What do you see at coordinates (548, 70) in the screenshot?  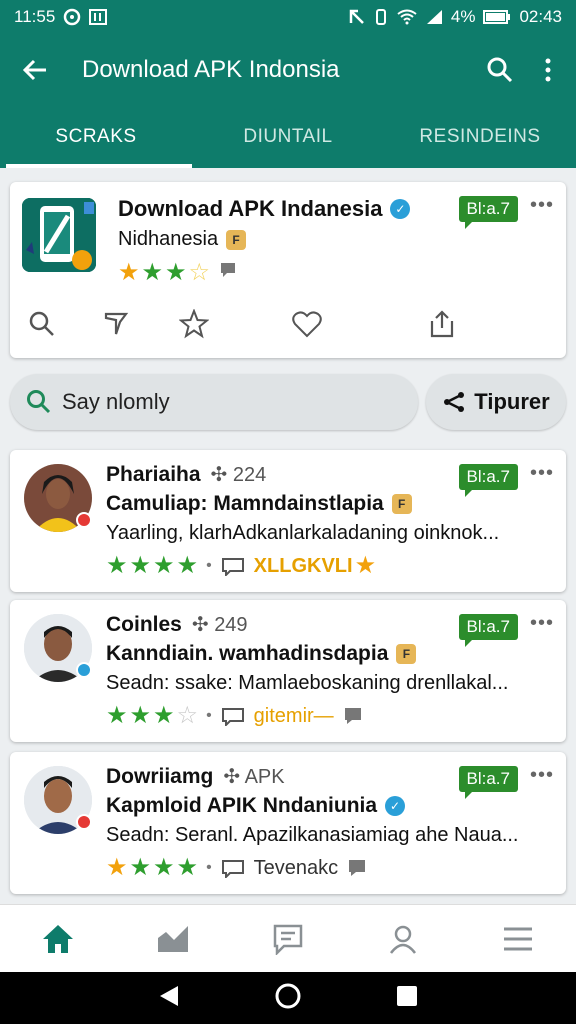 I see `overflow-menu-button` at bounding box center [548, 70].